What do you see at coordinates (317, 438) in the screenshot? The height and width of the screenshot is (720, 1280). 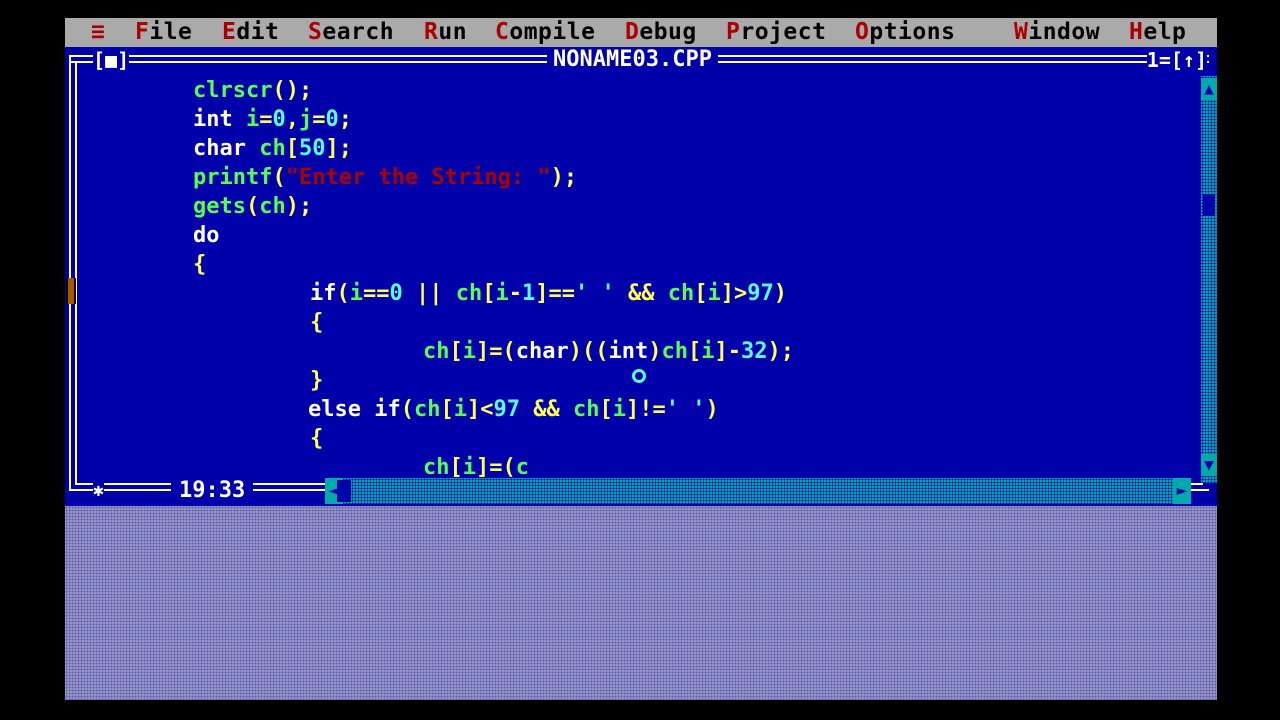 I see `code-line-13: {` at bounding box center [317, 438].